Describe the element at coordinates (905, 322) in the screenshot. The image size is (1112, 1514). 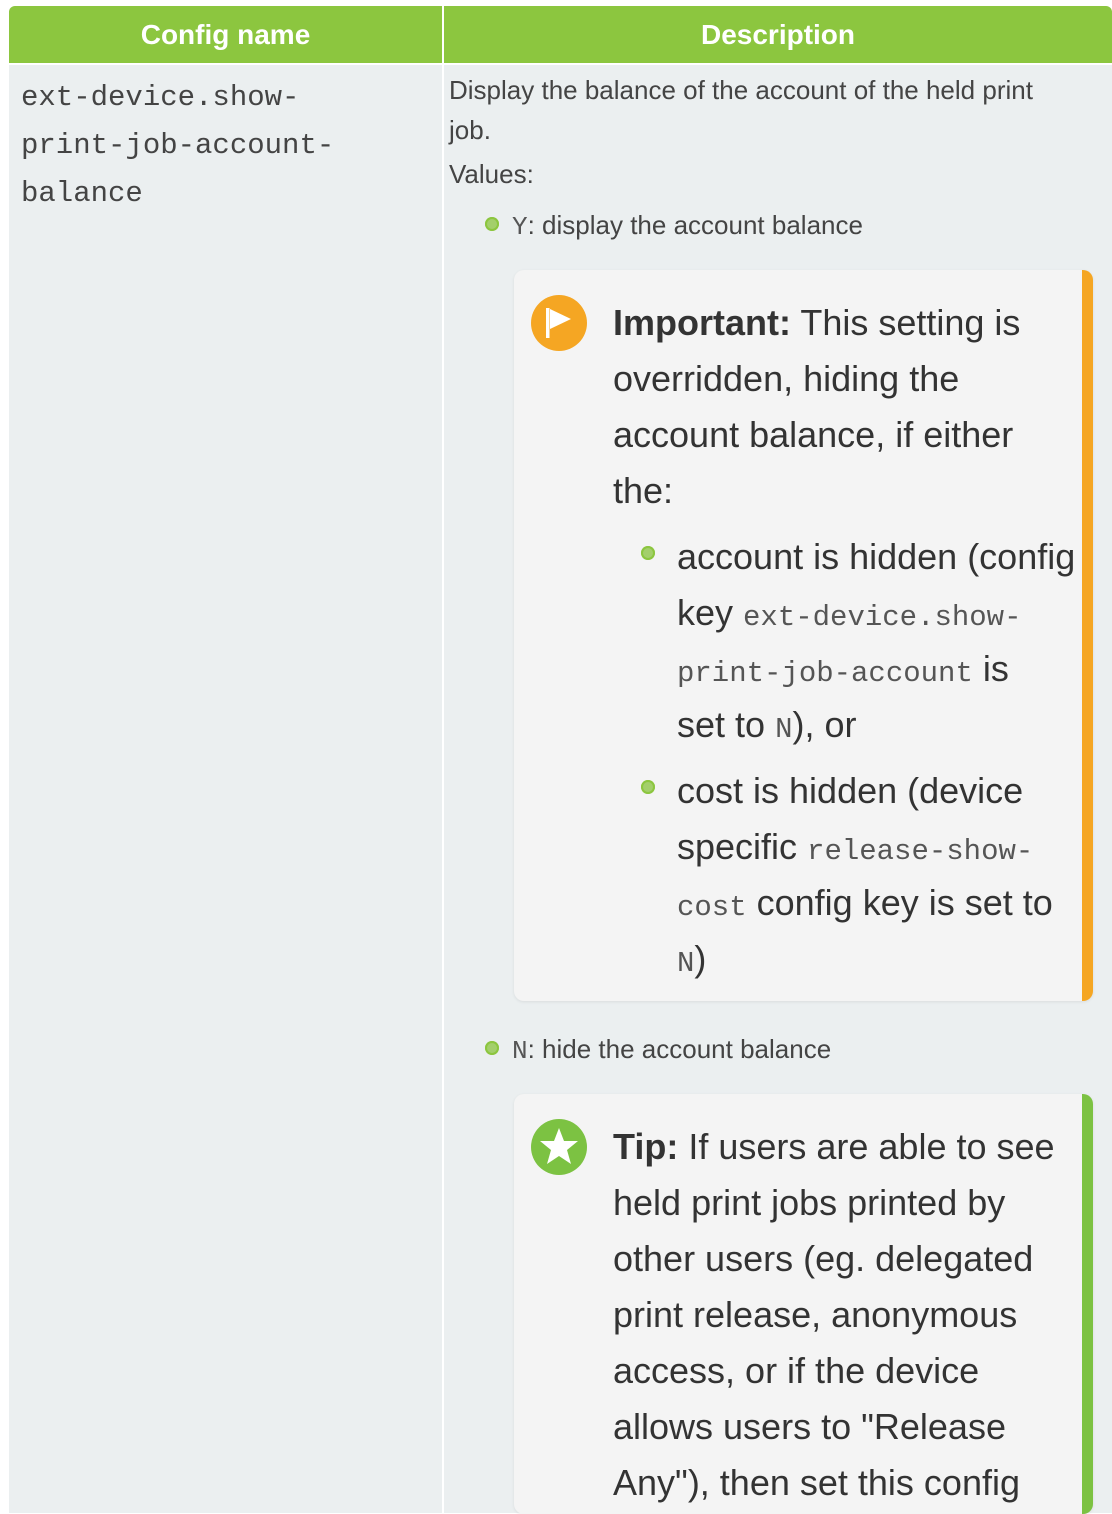
I see `important-text: This setting is` at that location.